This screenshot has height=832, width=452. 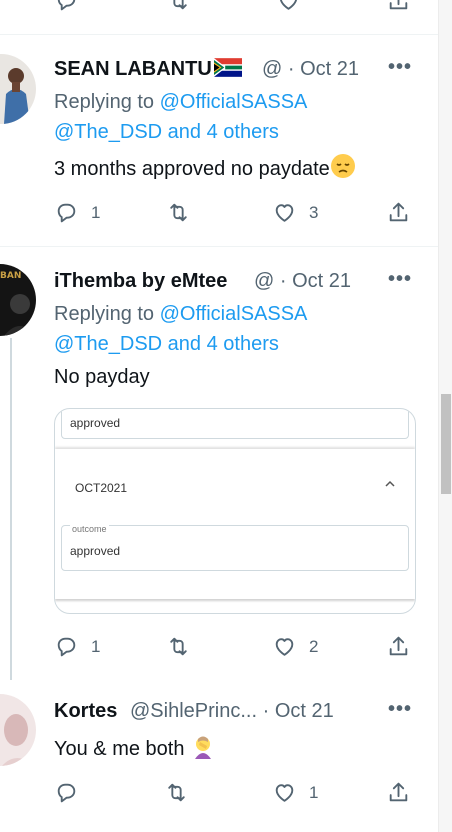 What do you see at coordinates (235, 547) in the screenshot?
I see `media-outcome-field: outcome approved` at bounding box center [235, 547].